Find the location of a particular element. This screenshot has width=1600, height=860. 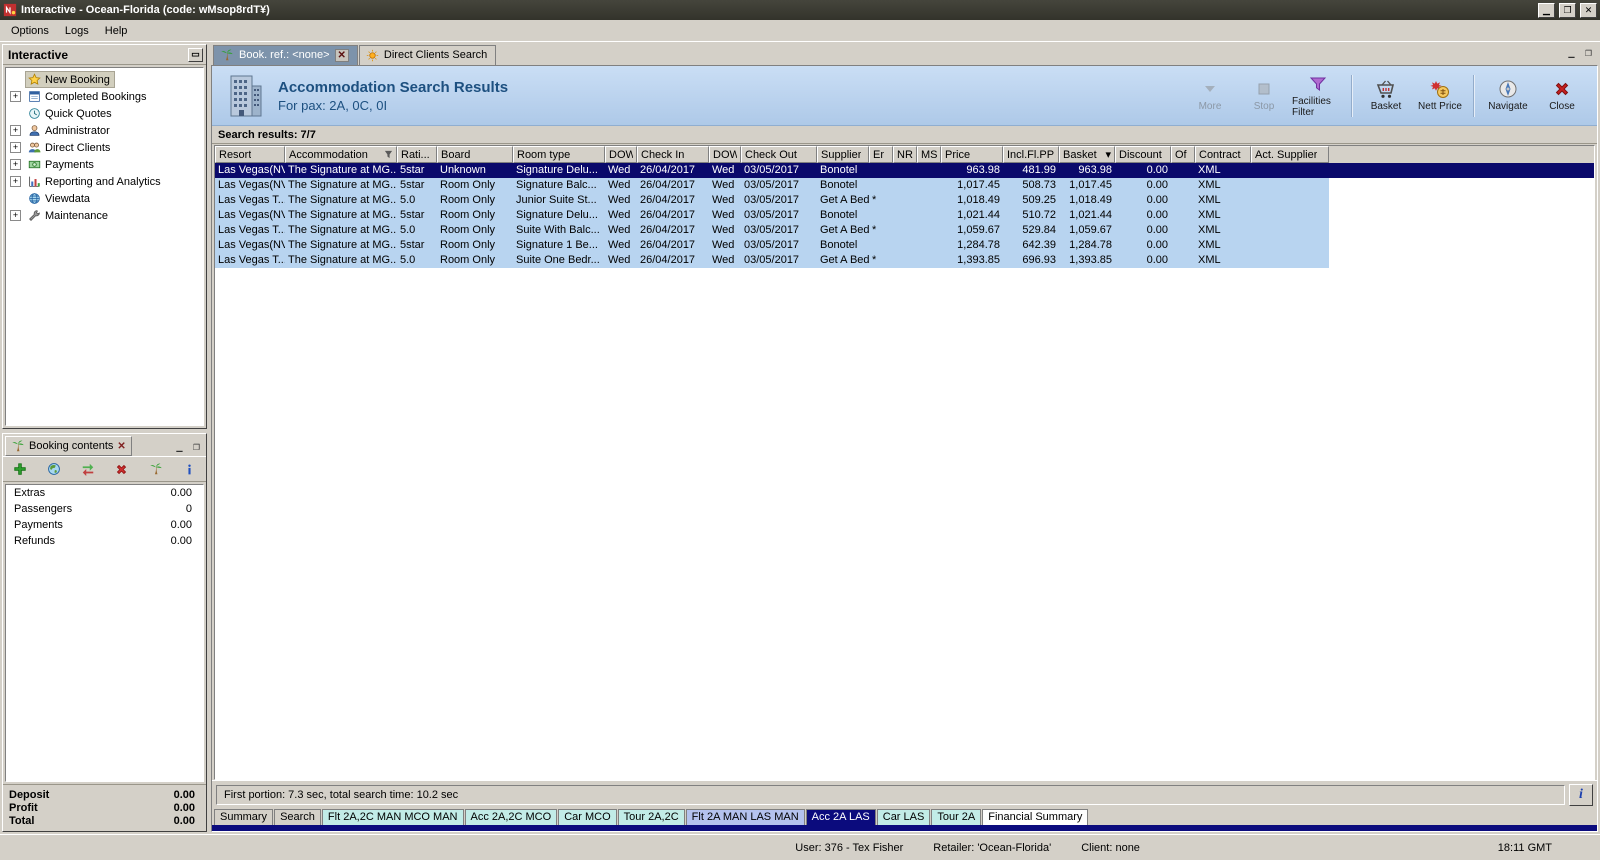

sidebar-item-payments: + Payments is located at coordinates (104, 164).